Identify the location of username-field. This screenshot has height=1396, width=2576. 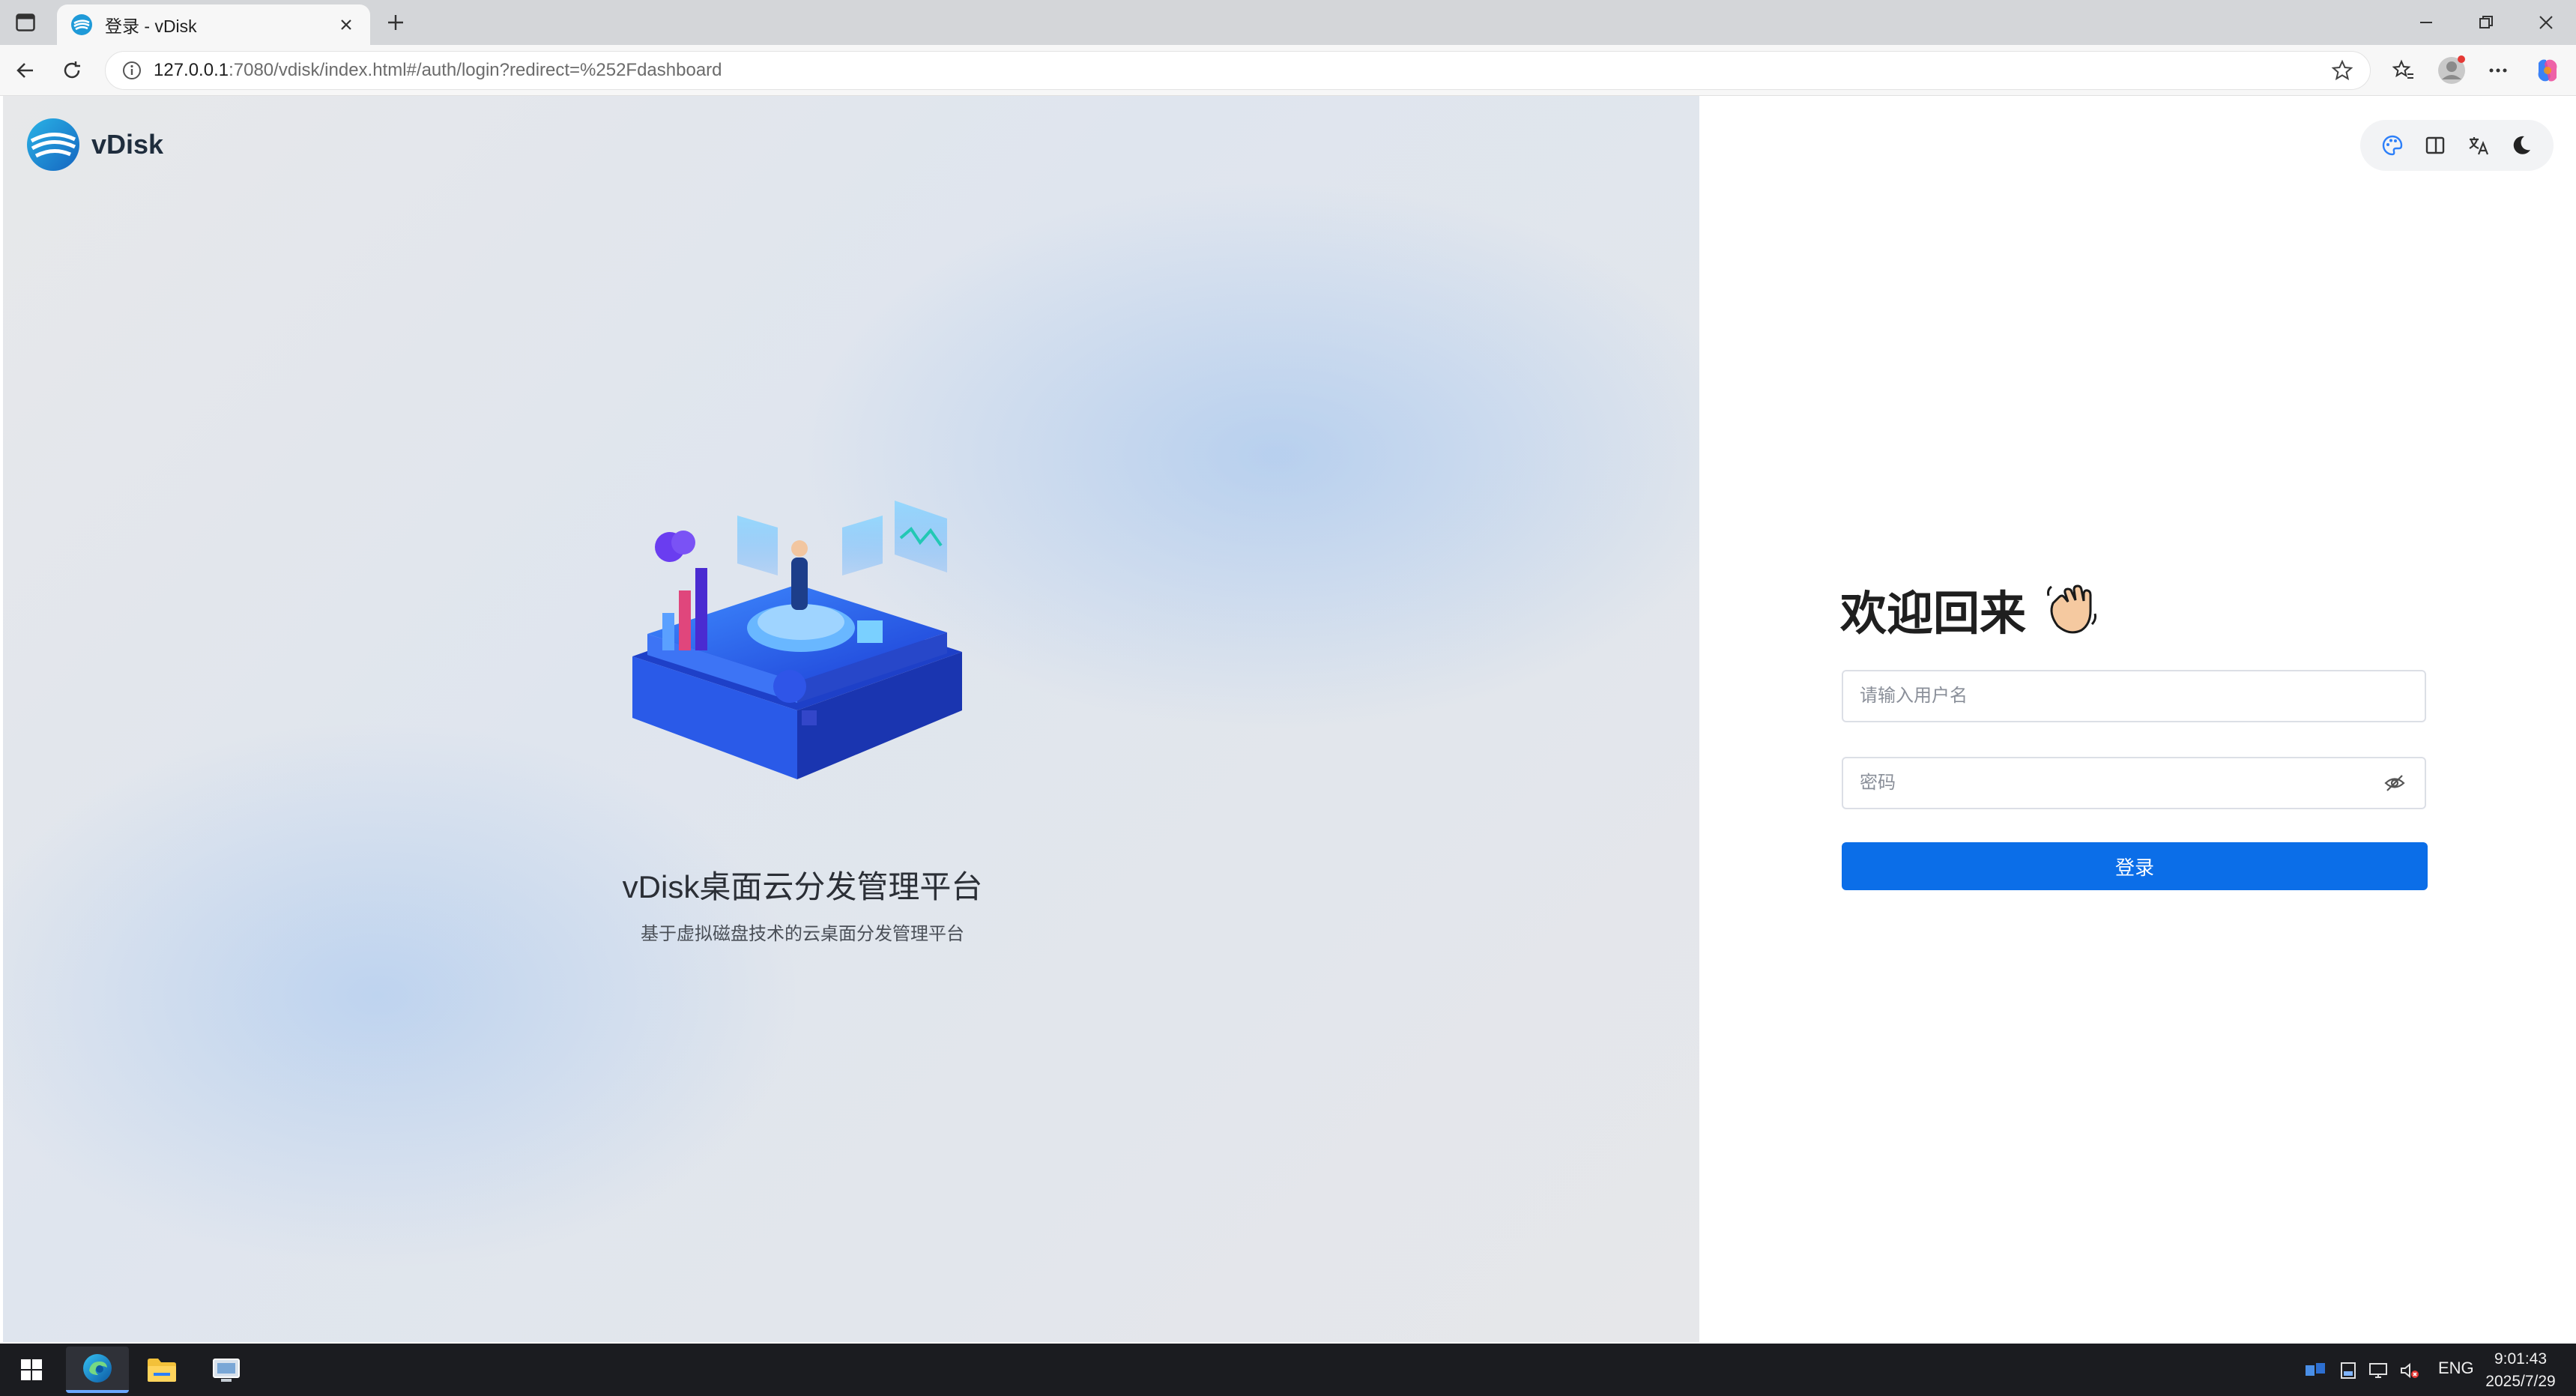
(2134, 696).